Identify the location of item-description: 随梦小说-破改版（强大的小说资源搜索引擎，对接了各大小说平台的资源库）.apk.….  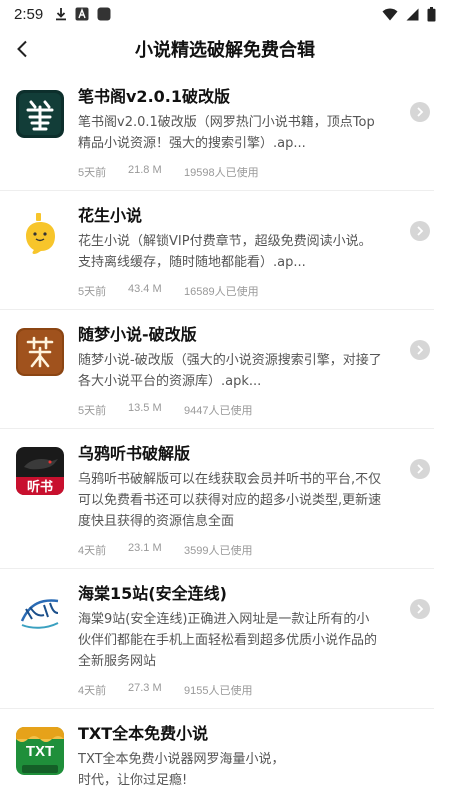
(230, 371).